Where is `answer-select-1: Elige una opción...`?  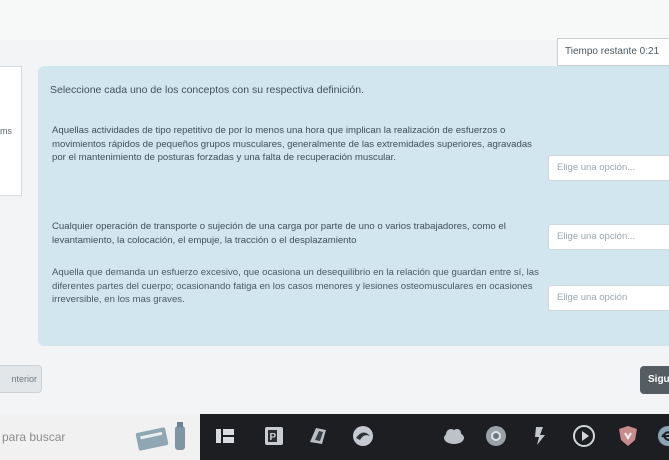
answer-select-1: Elige una opción... is located at coordinates (608, 168).